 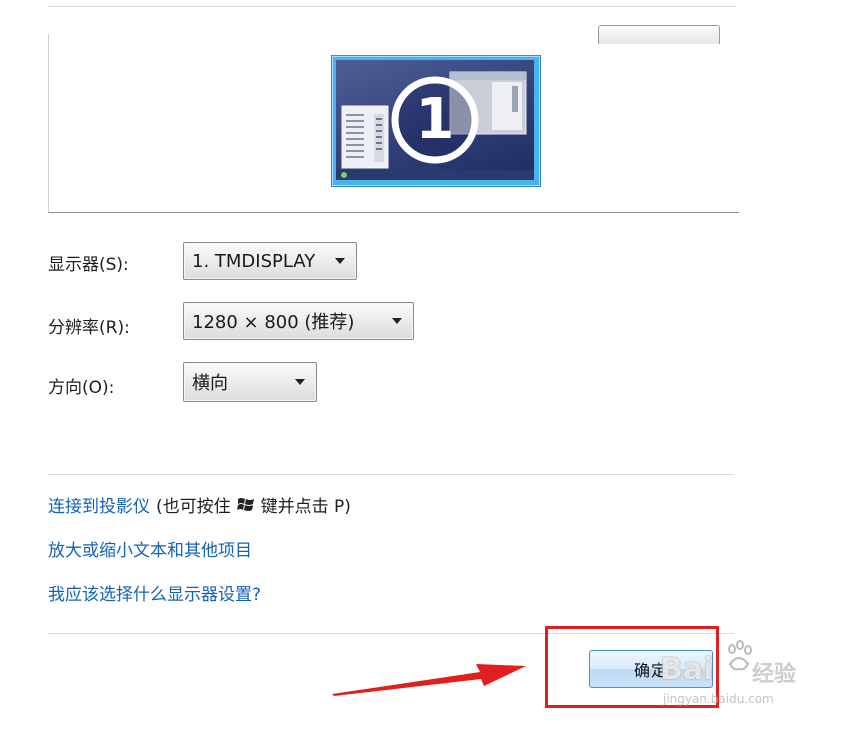 What do you see at coordinates (273, 322) in the screenshot?
I see `resolution-select-value: 1280 × 800 (推荐)` at bounding box center [273, 322].